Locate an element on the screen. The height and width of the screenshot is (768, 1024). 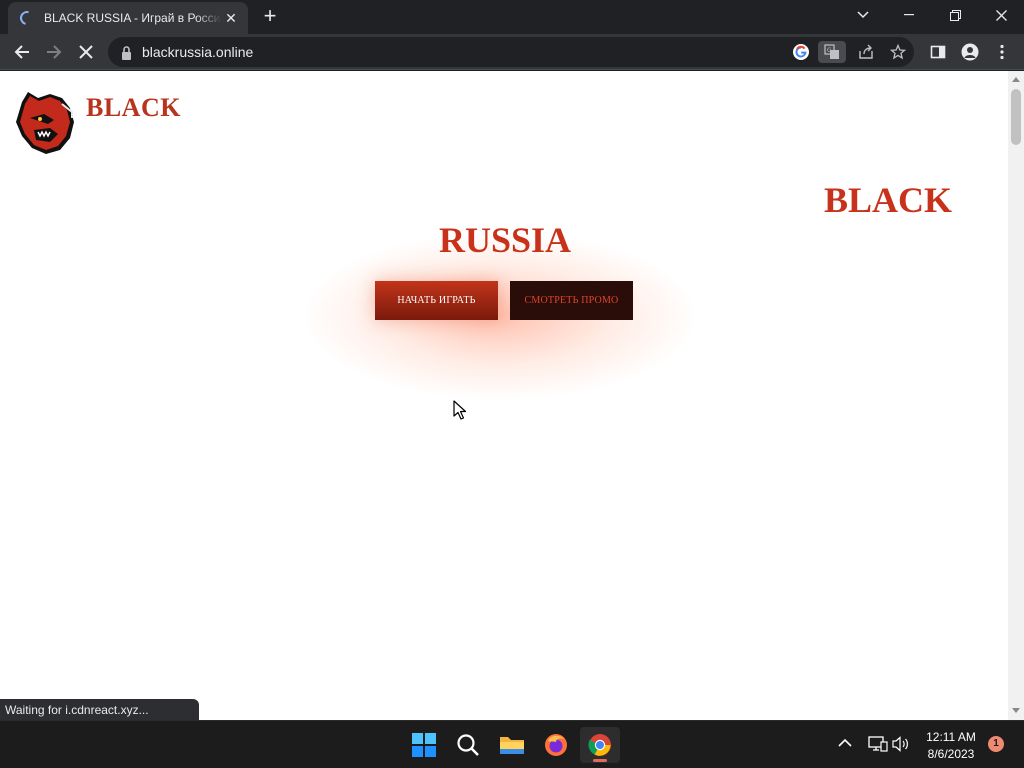
hero-title-russia: RUSSIA is located at coordinates (505, 240).